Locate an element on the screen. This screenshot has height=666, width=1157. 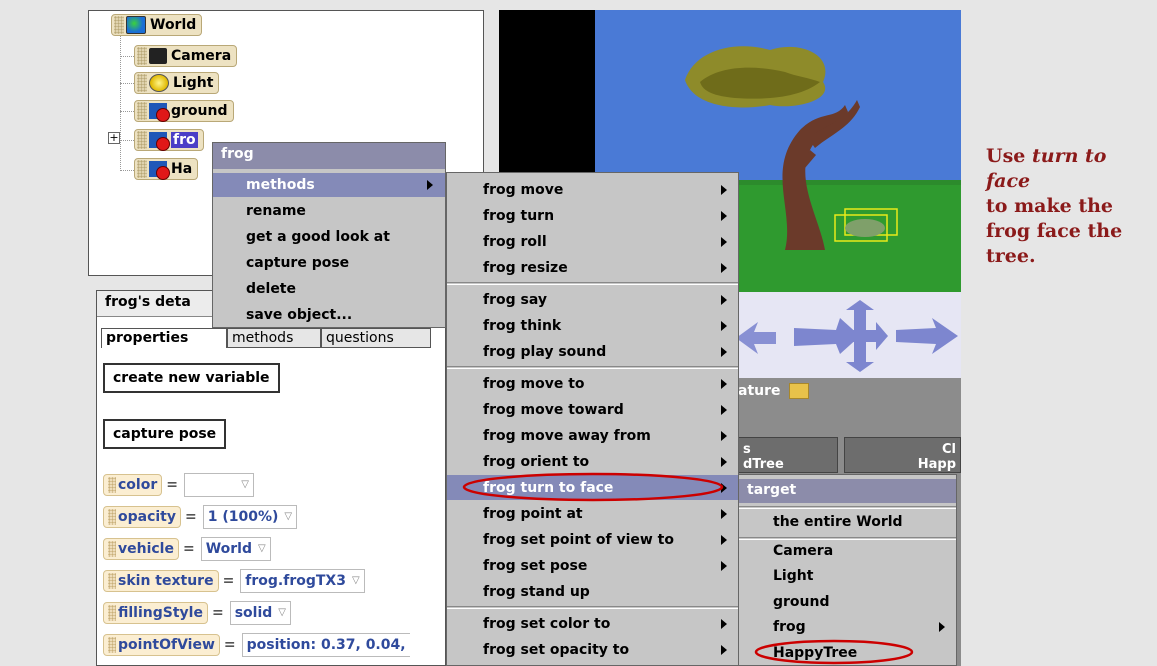
method-item-frog-move-away-from: frog move away from is located at coordinates (592, 435).